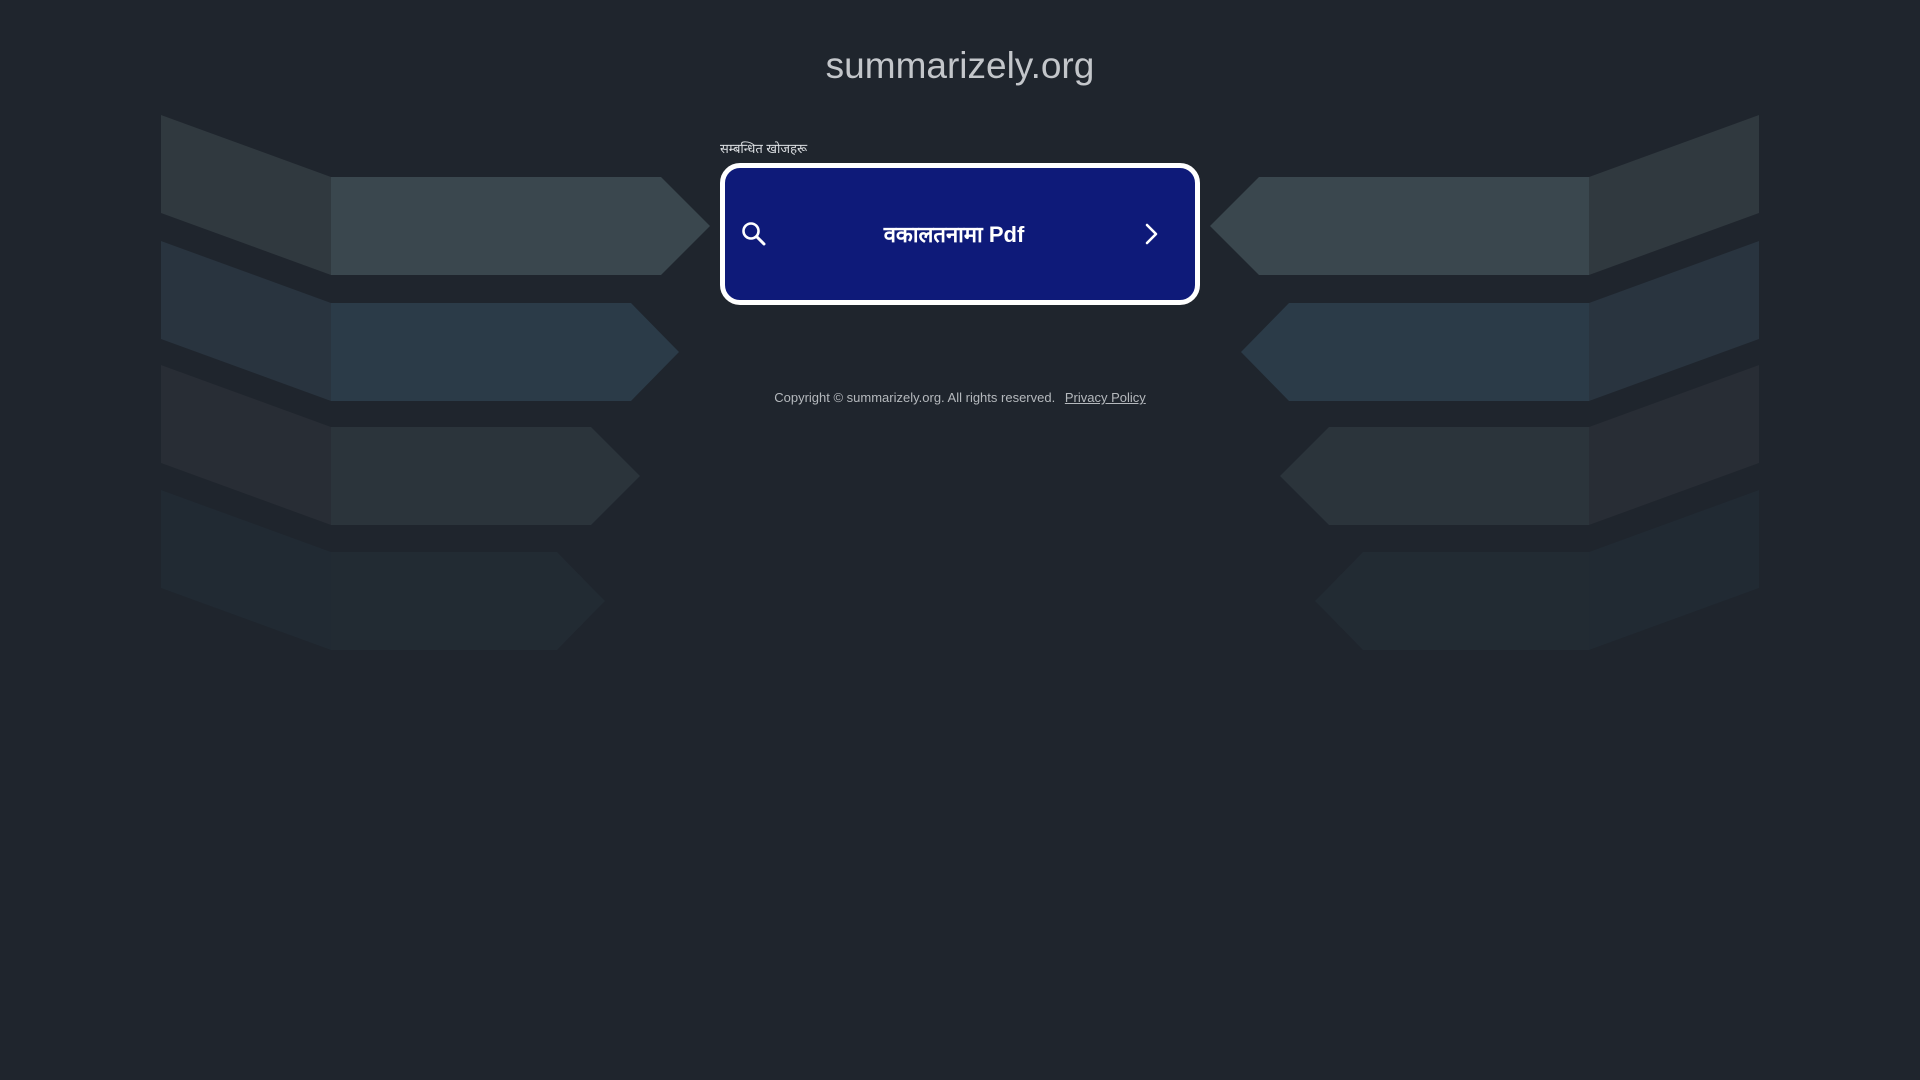 The height and width of the screenshot is (1080, 1920). Describe the element at coordinates (1484, 382) in the screenshot. I see `right-ribbons` at that location.